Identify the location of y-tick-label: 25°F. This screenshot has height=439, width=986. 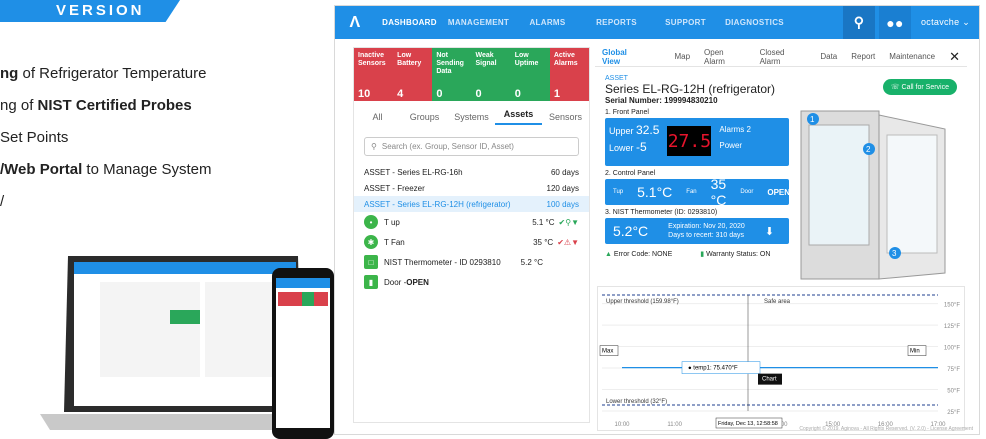
(953, 413).